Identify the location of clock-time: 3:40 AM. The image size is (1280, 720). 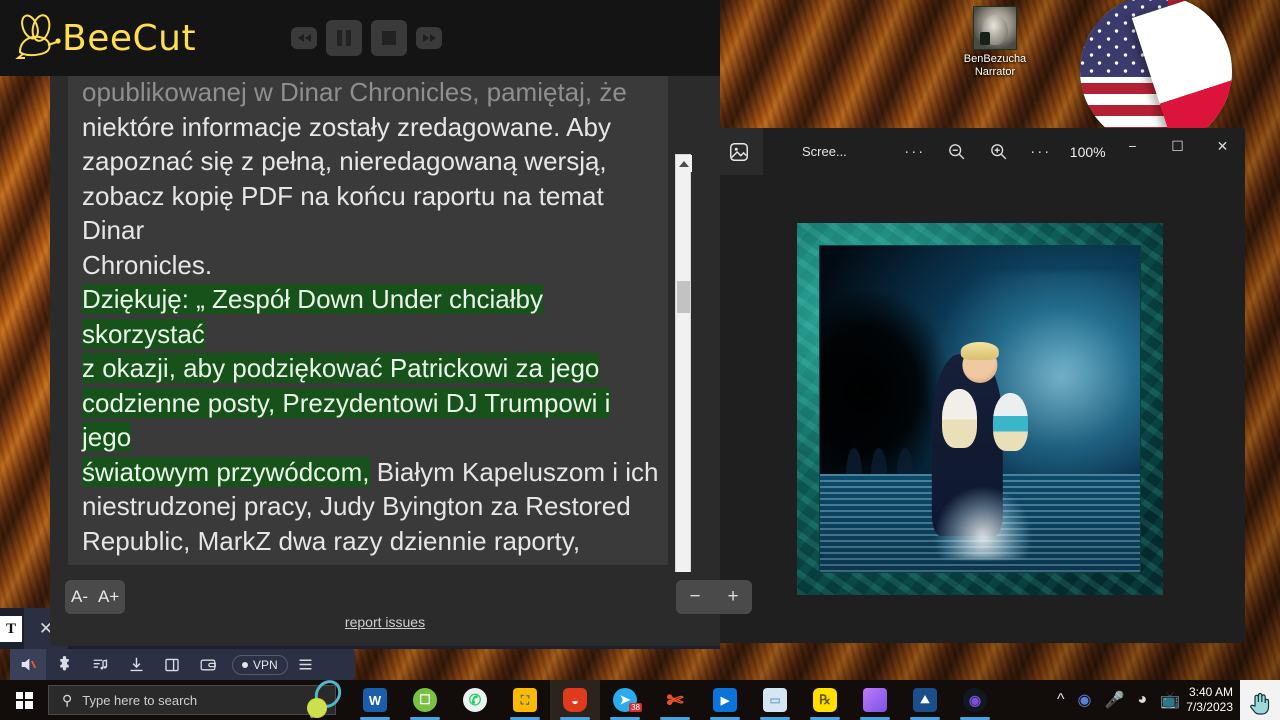
(1210, 692).